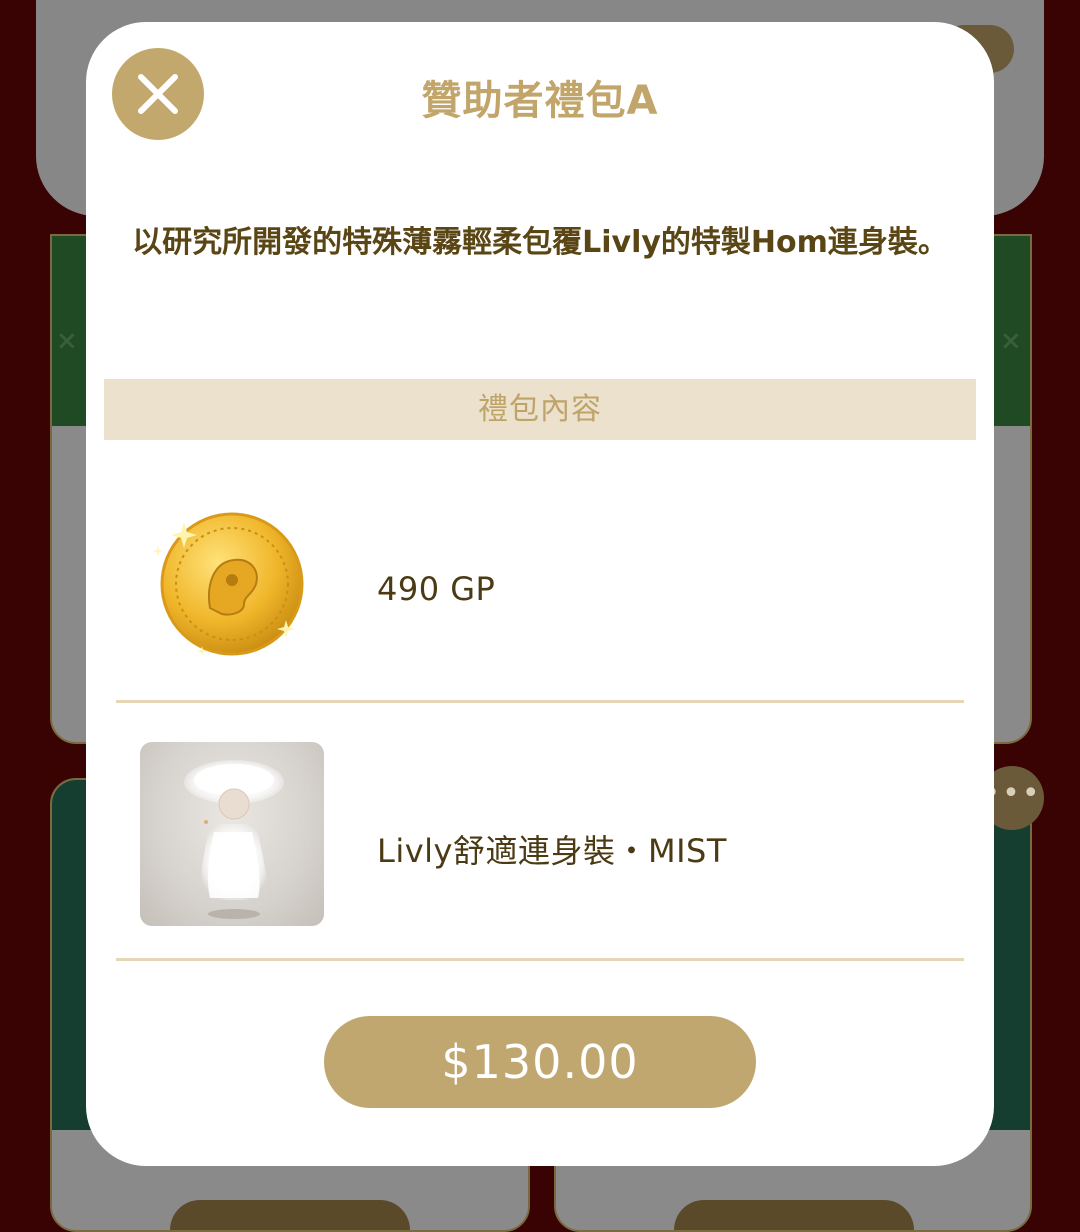  What do you see at coordinates (552, 851) in the screenshot?
I see `item-label: Livly舒適連身裝・MIST` at bounding box center [552, 851].